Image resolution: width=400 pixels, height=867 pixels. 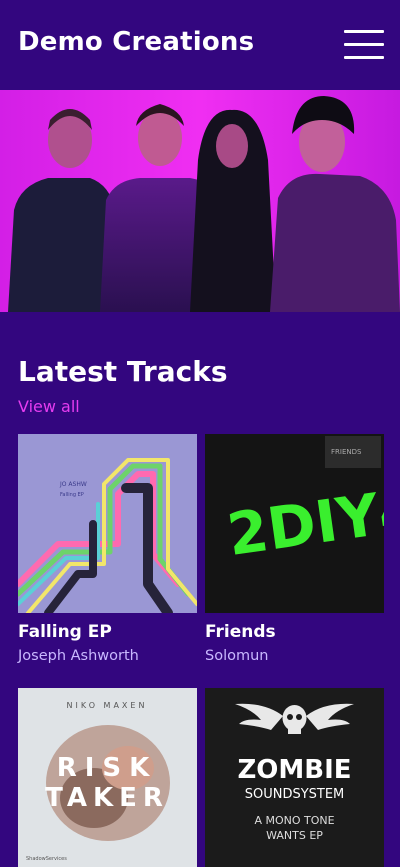 What do you see at coordinates (107, 705) in the screenshot?
I see `cover-text: NIKO MAXEN` at bounding box center [107, 705].